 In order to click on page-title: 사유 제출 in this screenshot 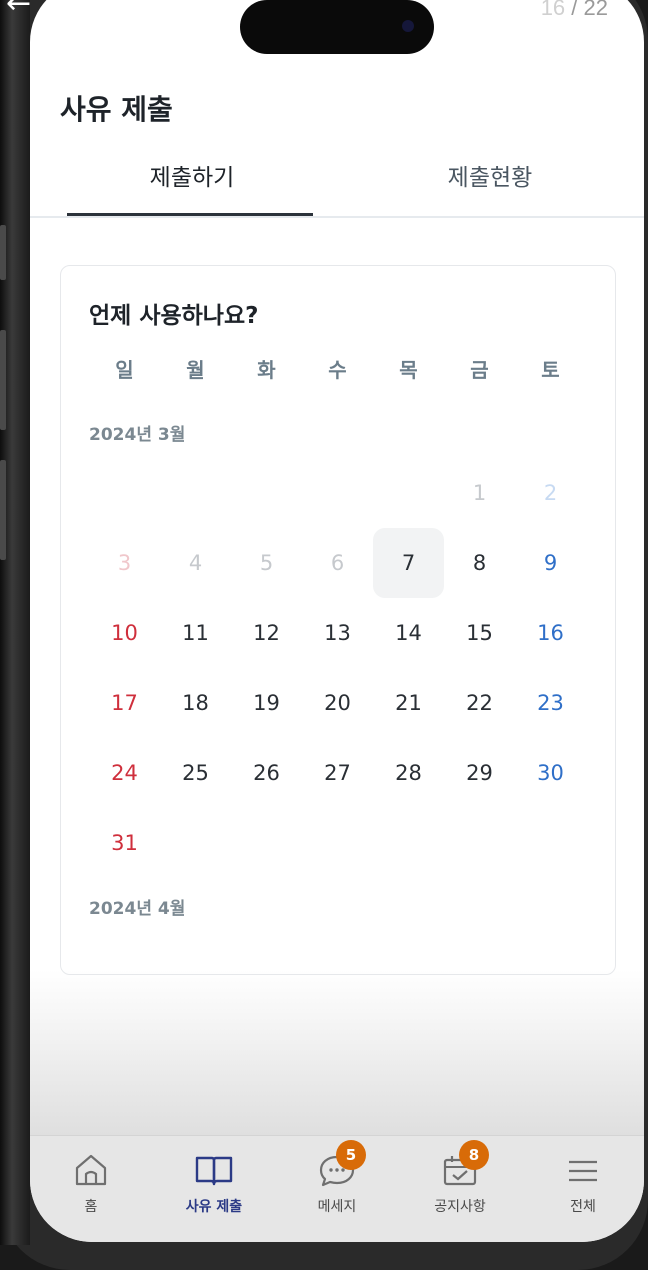, I will do `click(116, 109)`.